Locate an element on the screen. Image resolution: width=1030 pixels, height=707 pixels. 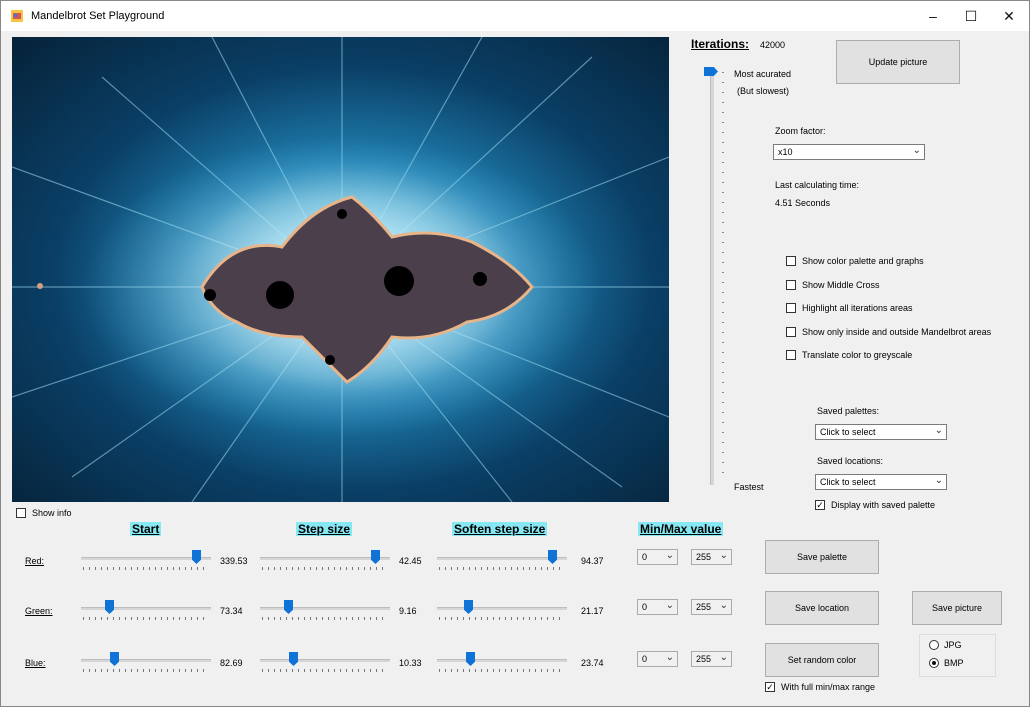
saved-palettes-select: Click to select ⌄ is located at coordinates (881, 432).